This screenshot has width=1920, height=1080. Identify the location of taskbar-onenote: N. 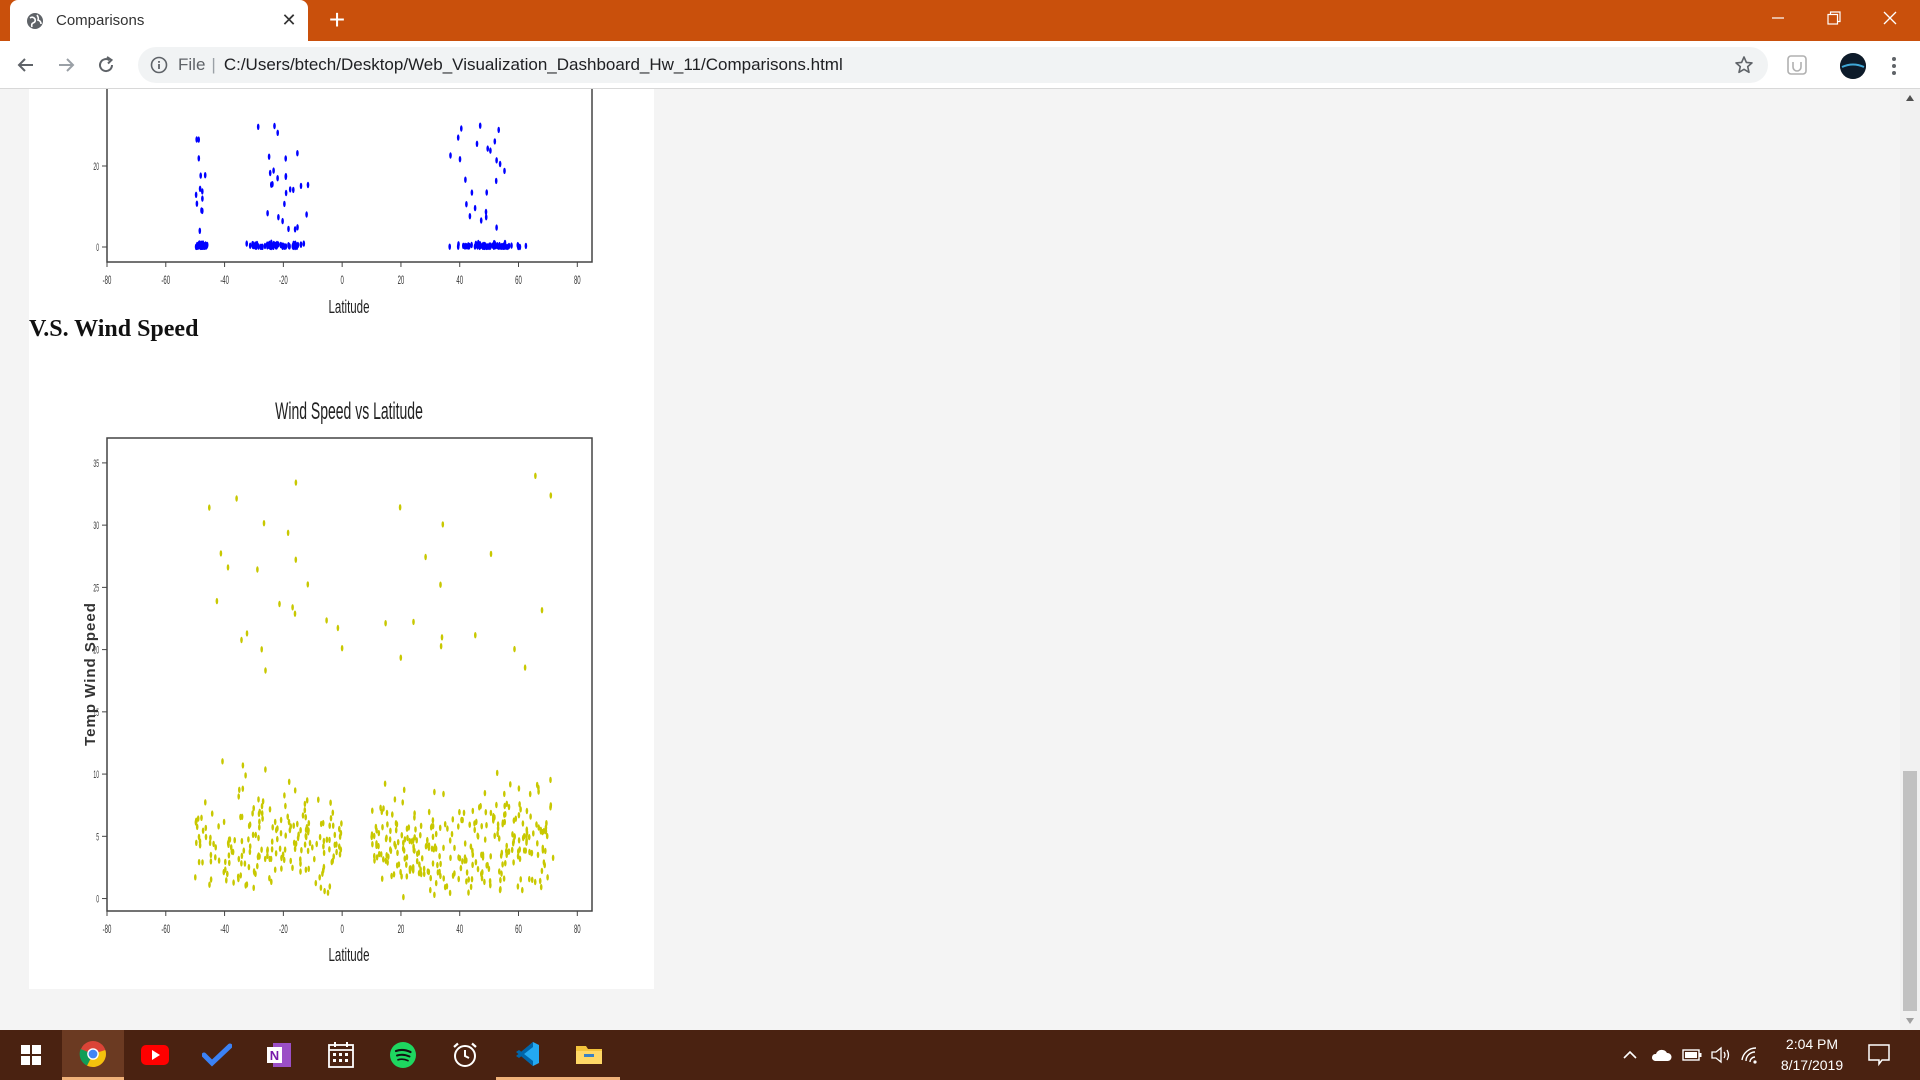
(279, 1055).